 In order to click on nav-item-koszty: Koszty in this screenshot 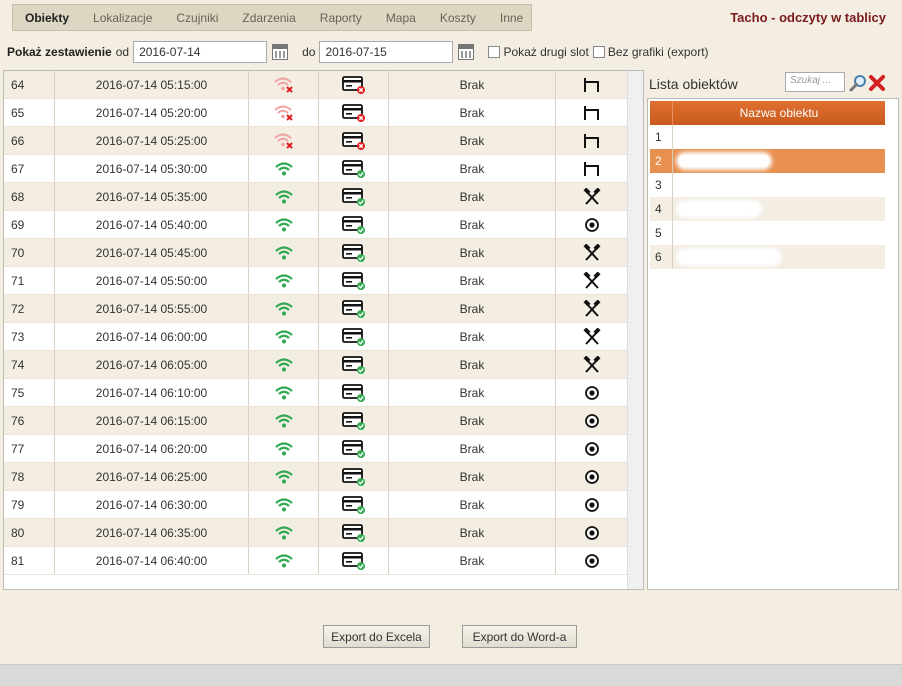, I will do `click(458, 17)`.